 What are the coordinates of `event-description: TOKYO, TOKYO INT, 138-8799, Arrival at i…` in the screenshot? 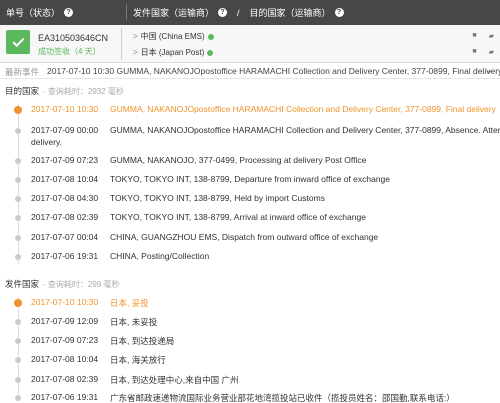 It's located at (238, 217).